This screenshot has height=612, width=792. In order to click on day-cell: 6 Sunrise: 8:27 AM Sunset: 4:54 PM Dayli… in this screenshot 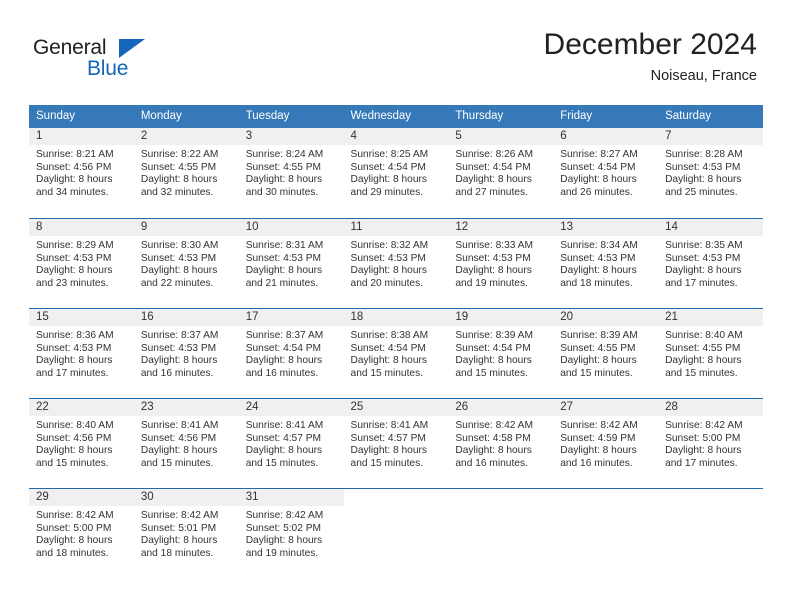, I will do `click(606, 169)`.